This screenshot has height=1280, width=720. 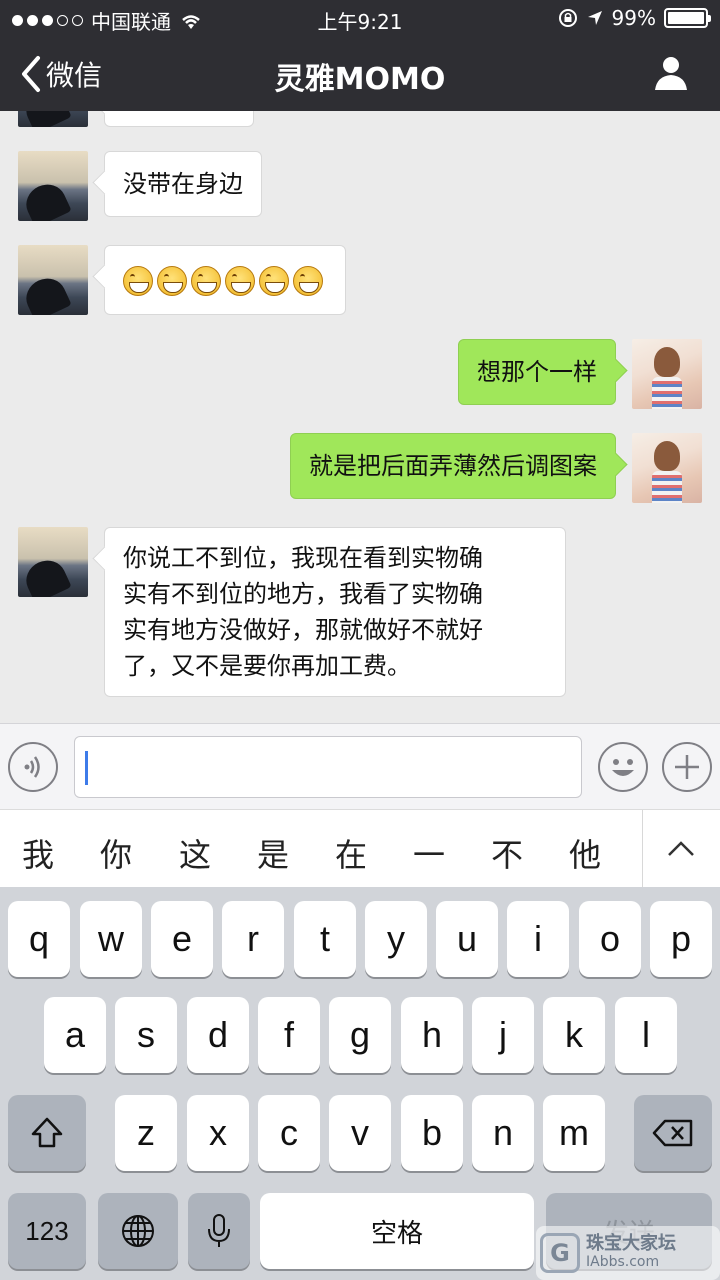 What do you see at coordinates (38, 853) in the screenshot?
I see `candidate-word: 我` at bounding box center [38, 853].